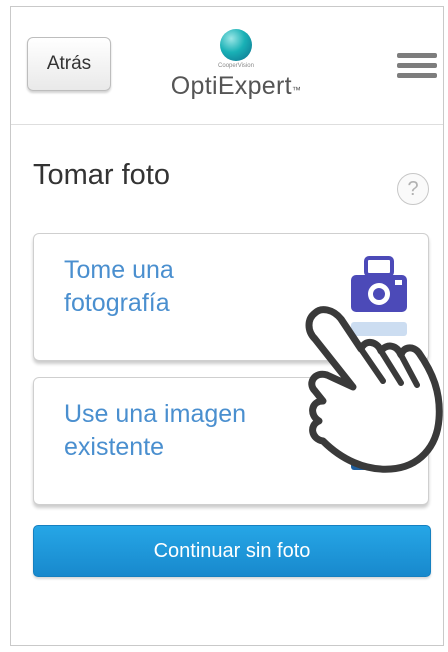 The width and height of the screenshot is (448, 652). Describe the element at coordinates (155, 430) in the screenshot. I see `use-existing-image-label: Use una imagen existente` at that location.